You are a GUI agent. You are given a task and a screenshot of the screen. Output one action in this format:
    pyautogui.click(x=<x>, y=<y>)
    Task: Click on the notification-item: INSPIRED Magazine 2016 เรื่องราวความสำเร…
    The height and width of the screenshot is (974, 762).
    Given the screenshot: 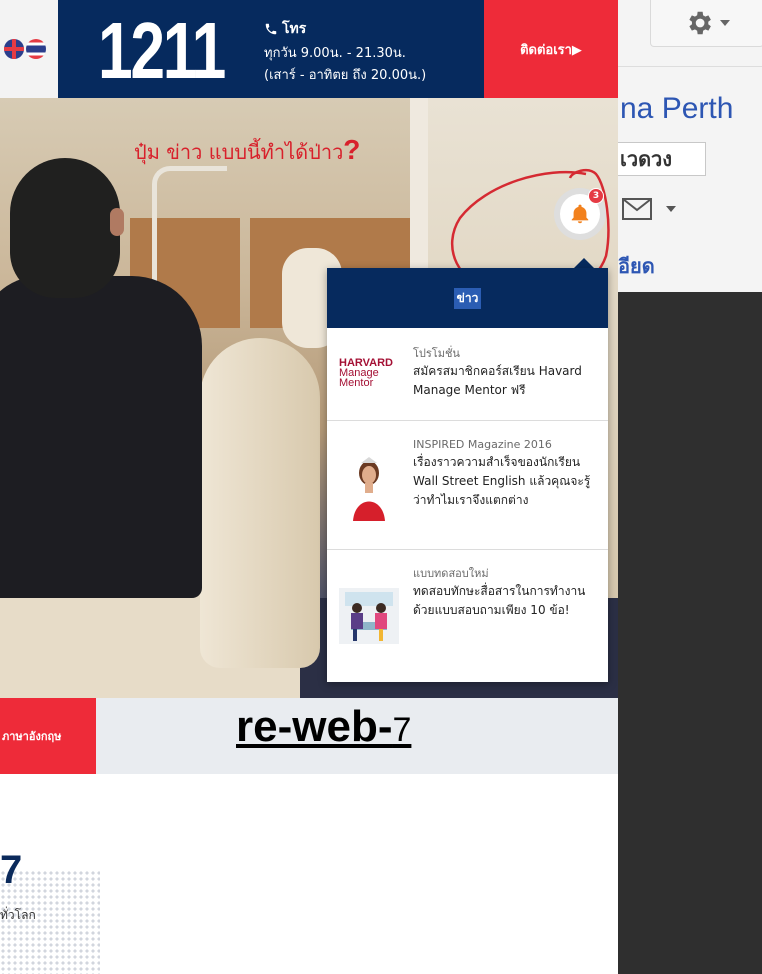 What is the action you would take?
    pyautogui.click(x=467, y=485)
    